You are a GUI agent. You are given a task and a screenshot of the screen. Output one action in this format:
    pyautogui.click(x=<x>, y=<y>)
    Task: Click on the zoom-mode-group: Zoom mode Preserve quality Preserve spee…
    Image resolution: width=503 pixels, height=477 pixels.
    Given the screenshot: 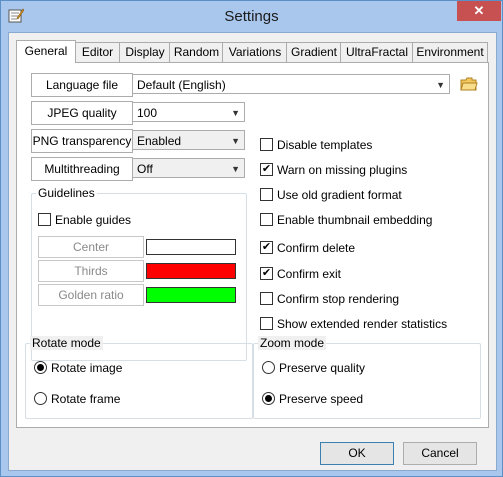 What is the action you would take?
    pyautogui.click(x=367, y=377)
    